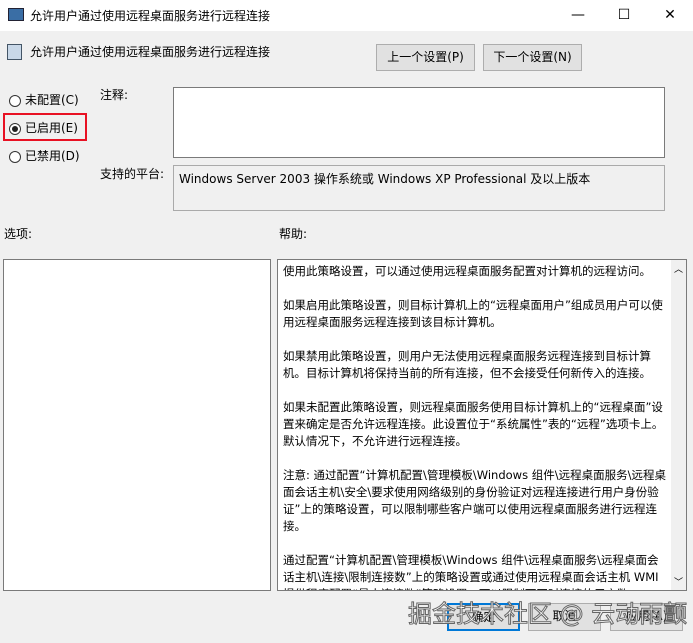  Describe the element at coordinates (114, 95) in the screenshot. I see `comment-label: 注释:` at that location.